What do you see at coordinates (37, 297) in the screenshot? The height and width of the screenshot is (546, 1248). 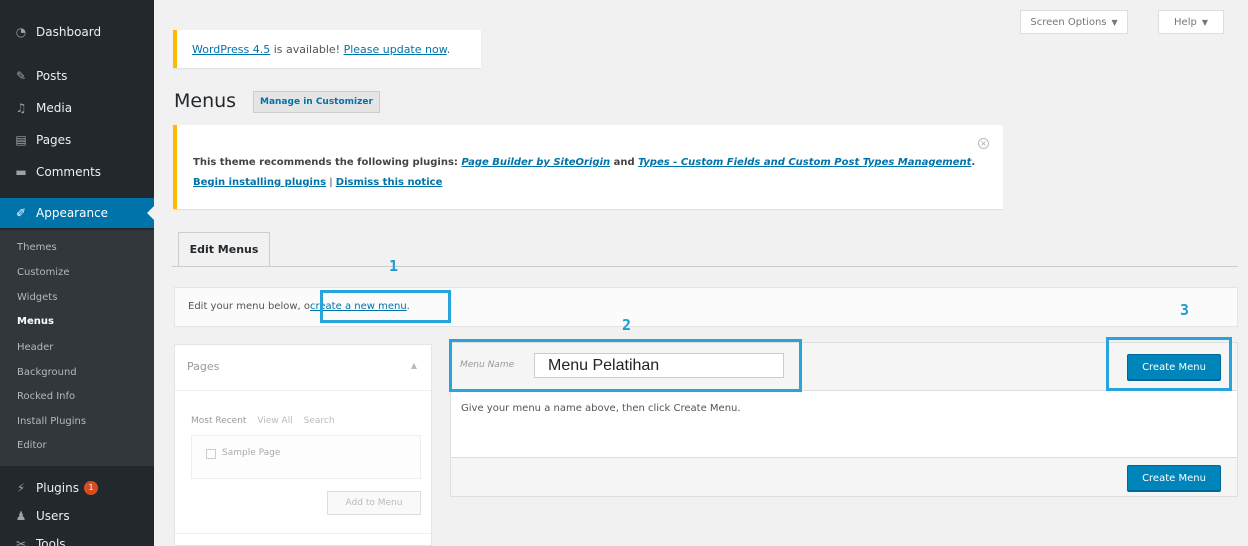 I see `submenu-item-widgets: Widgets` at bounding box center [37, 297].